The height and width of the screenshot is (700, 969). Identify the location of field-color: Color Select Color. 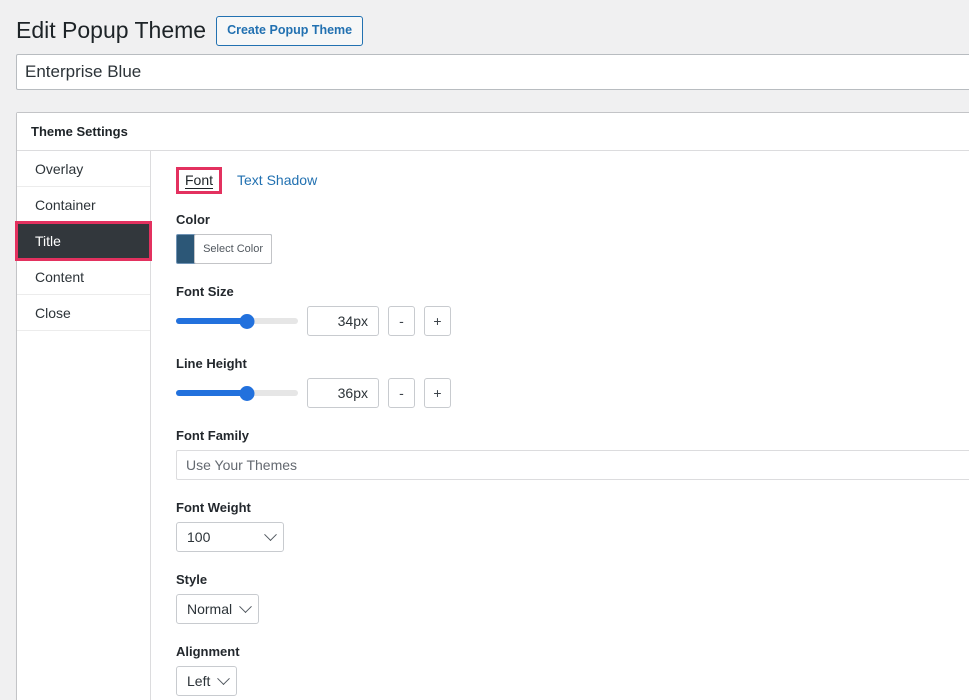
(572, 238).